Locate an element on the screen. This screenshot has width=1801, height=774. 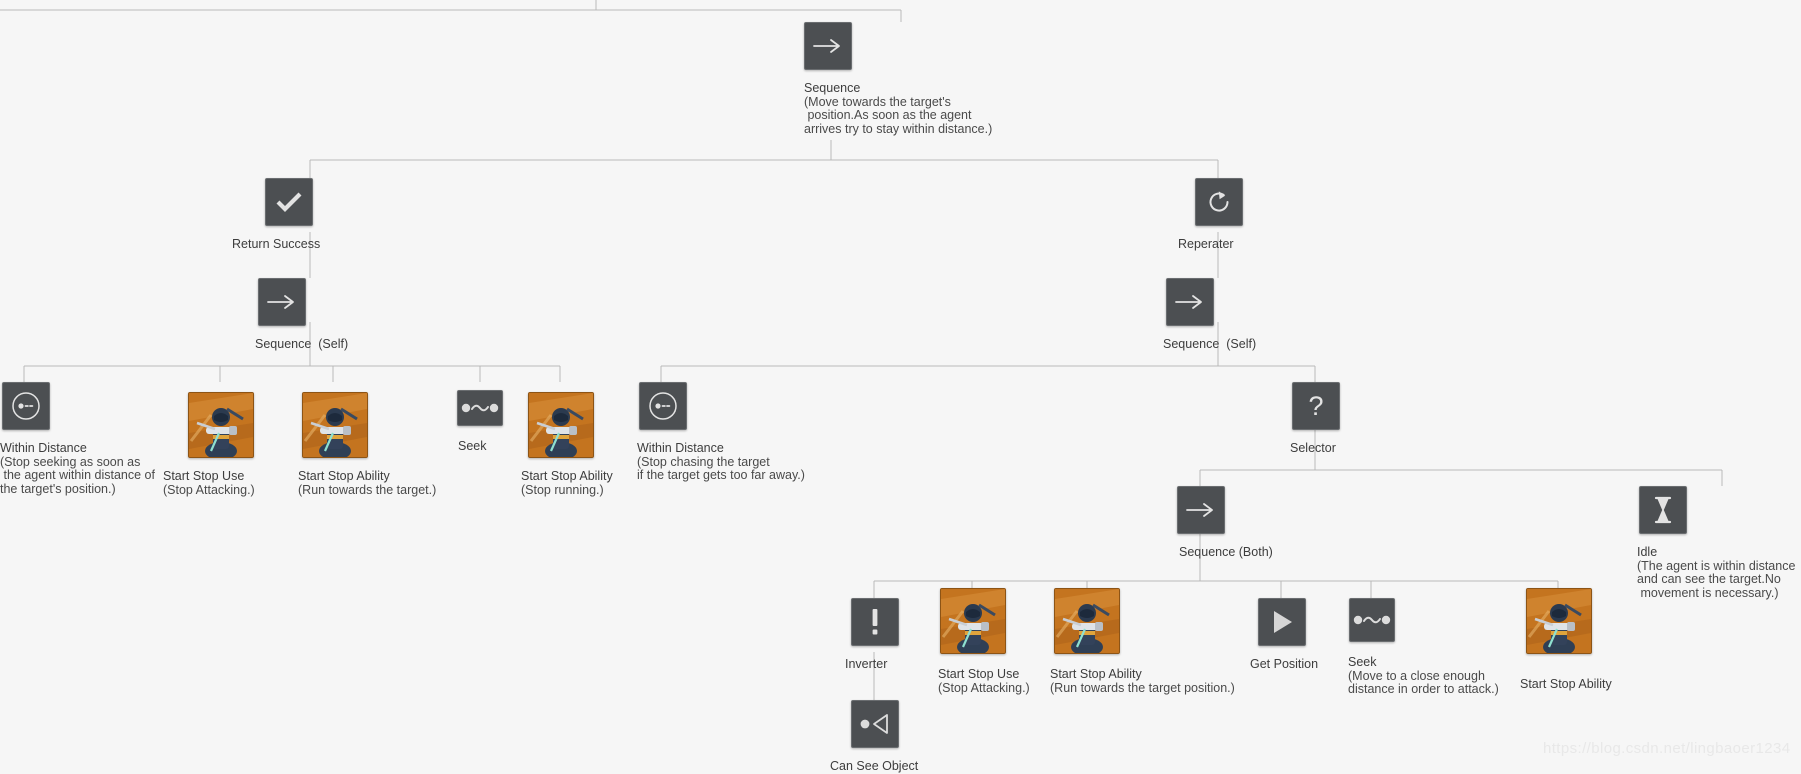
node-title: Can See Object is located at coordinates (874, 766).